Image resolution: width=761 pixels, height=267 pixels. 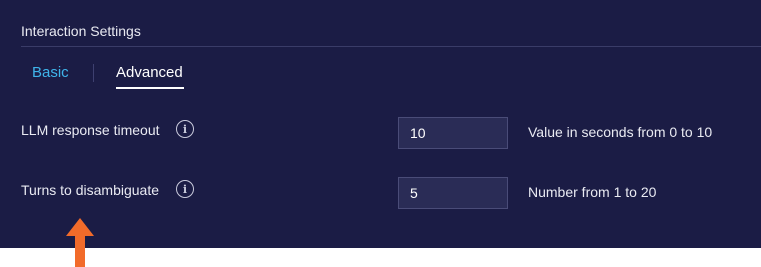 I want to click on tab-separator, so click(x=93, y=73).